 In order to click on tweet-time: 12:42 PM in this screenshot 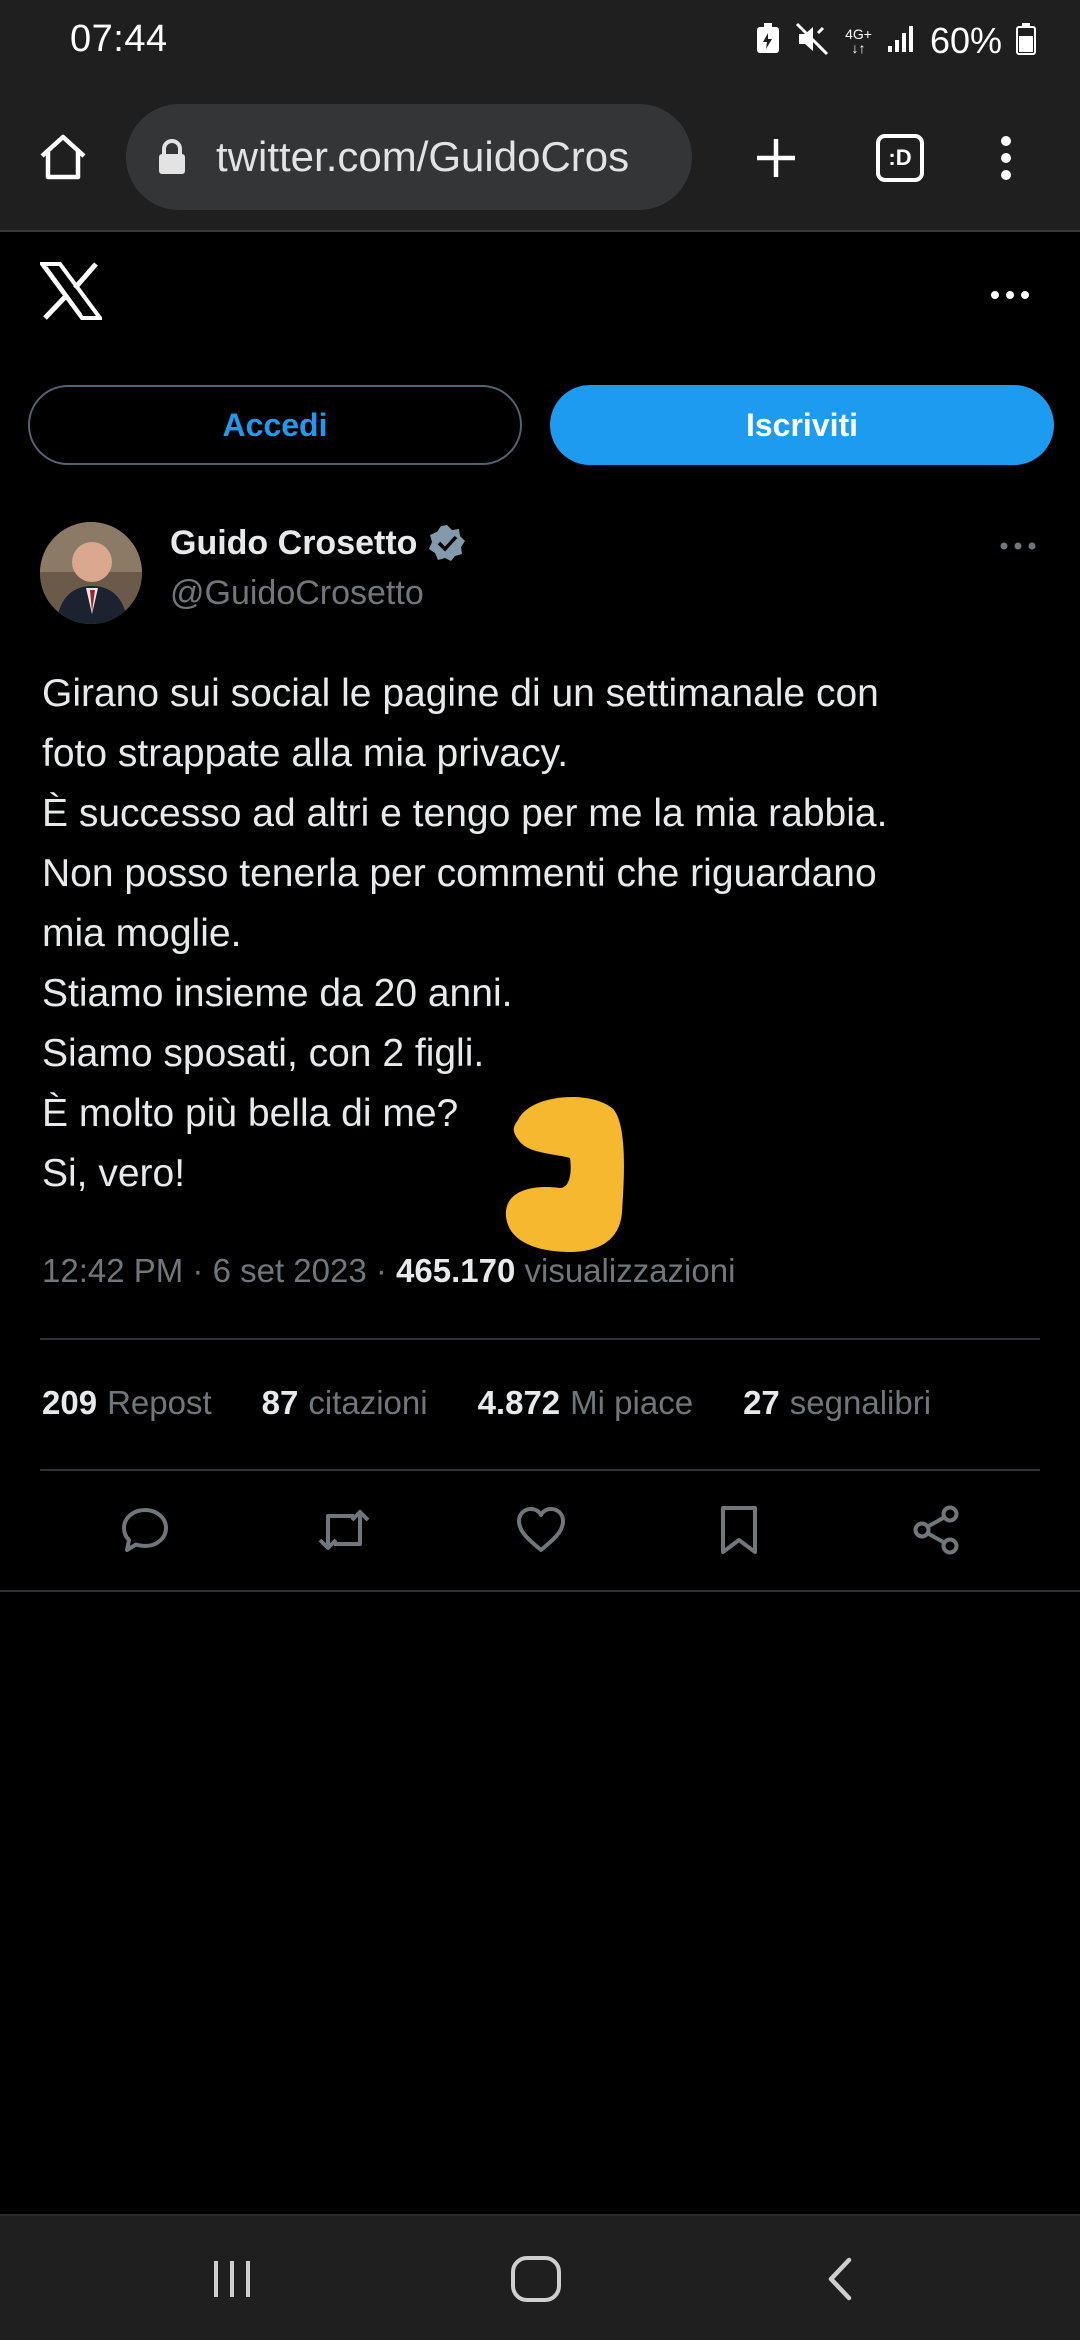, I will do `click(112, 1270)`.